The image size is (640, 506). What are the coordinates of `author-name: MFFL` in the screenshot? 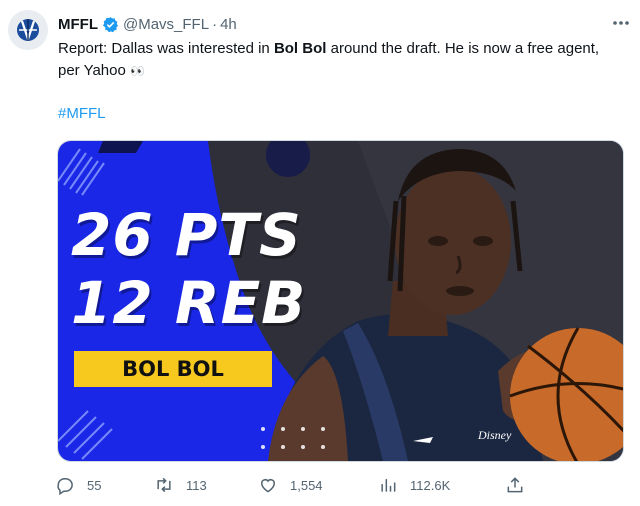 It's located at (78, 24).